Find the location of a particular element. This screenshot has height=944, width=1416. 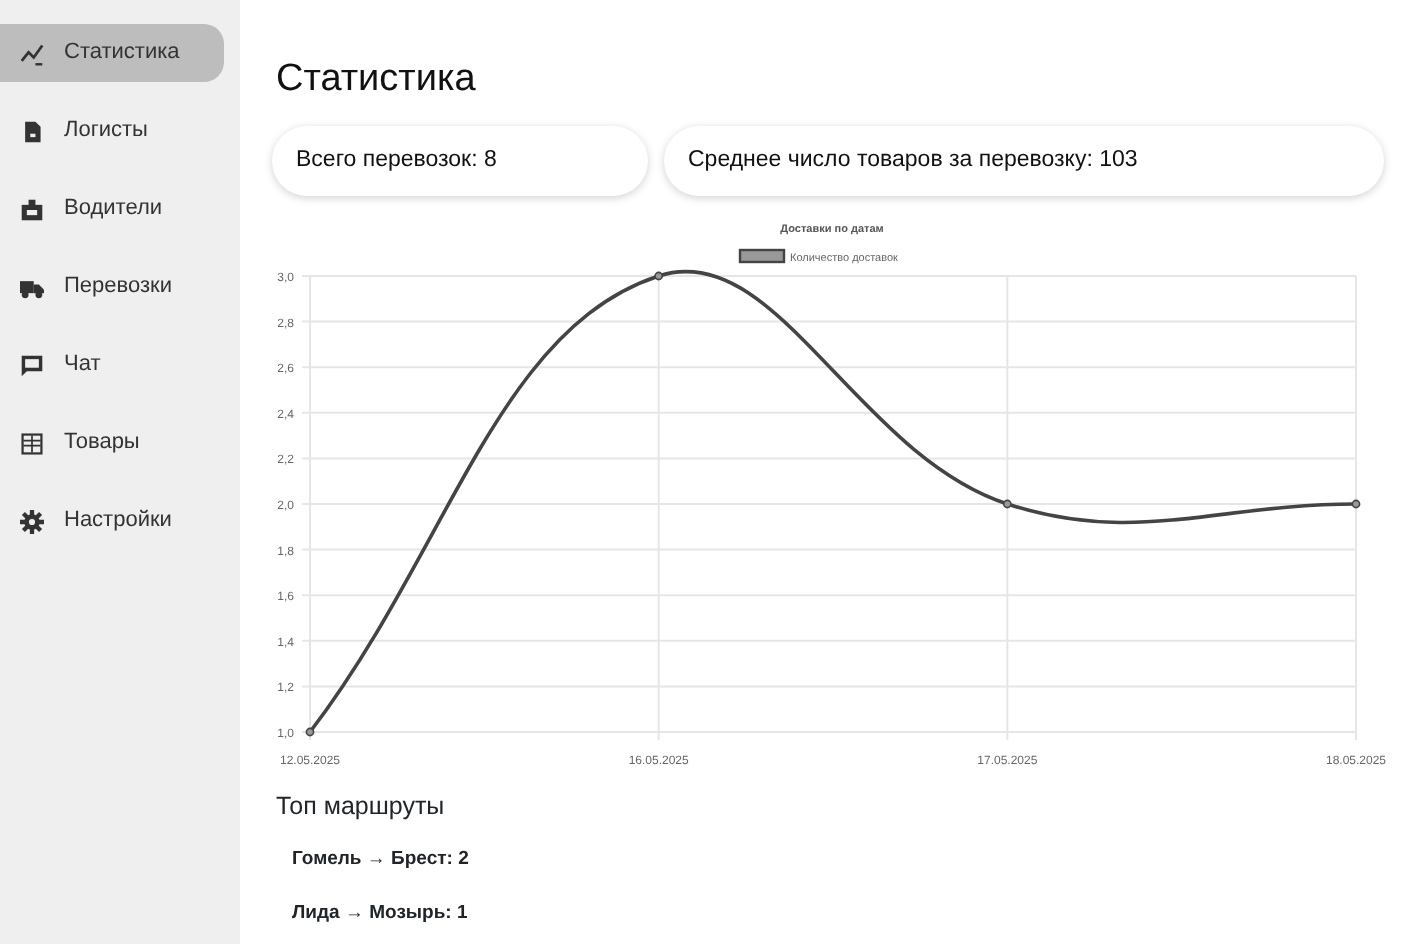

chart-icon is located at coordinates (32, 53).